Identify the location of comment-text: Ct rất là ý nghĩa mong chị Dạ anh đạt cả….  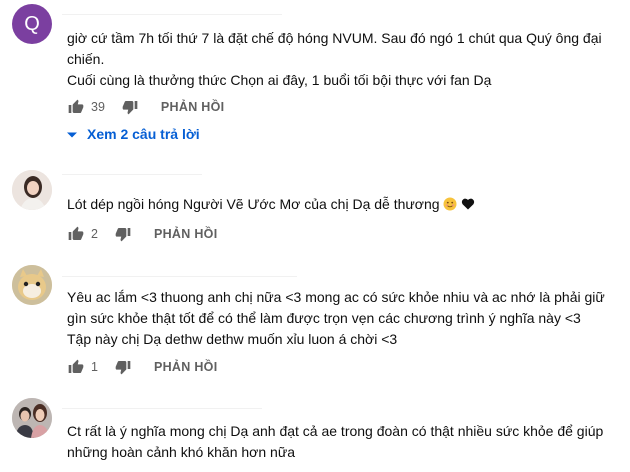
(344, 442).